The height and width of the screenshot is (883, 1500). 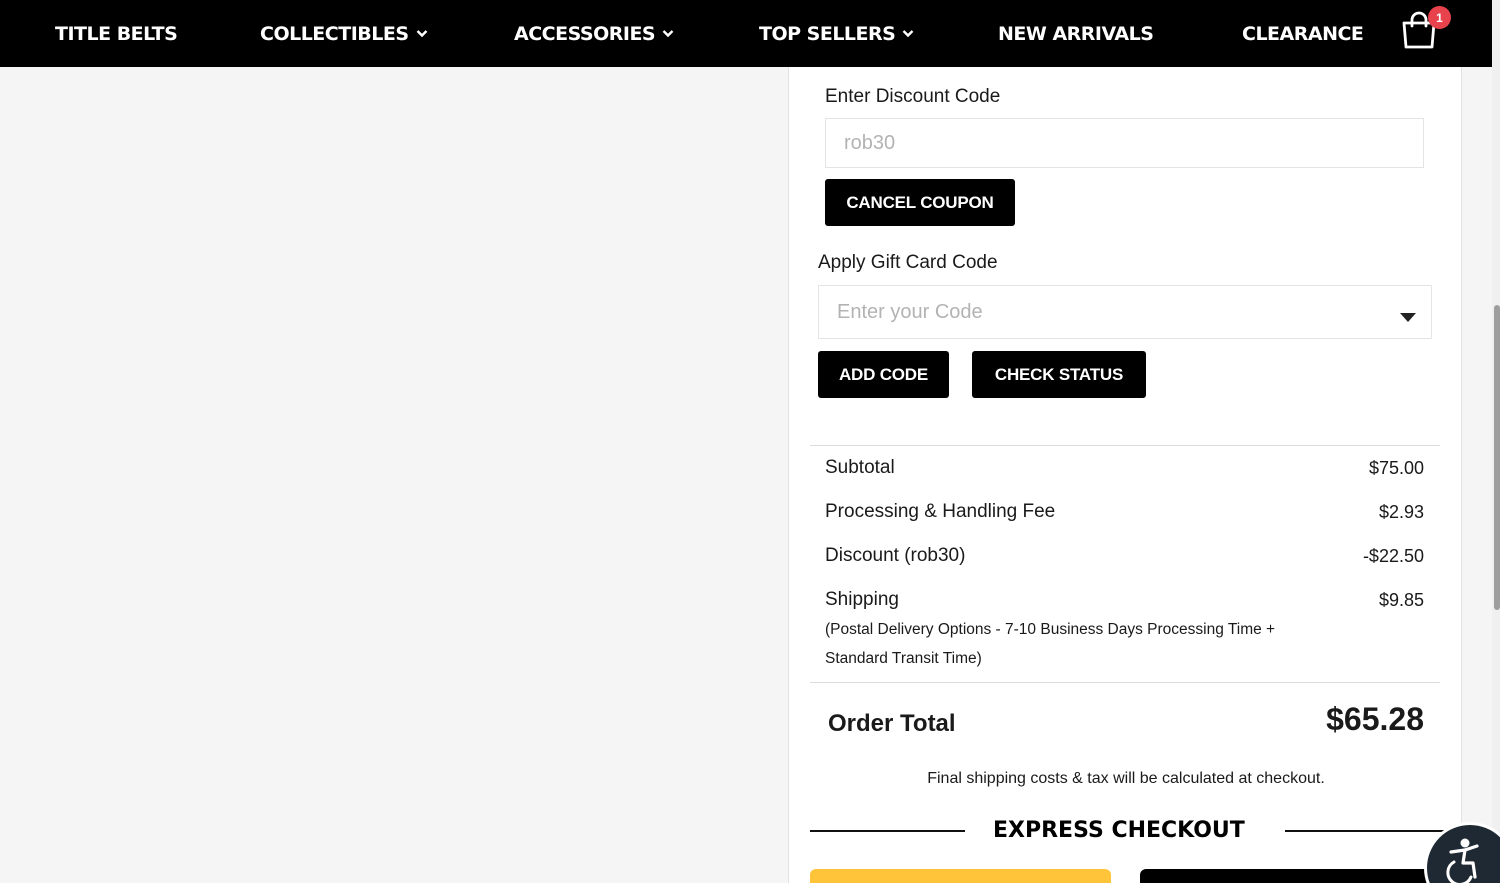 What do you see at coordinates (887, 831) in the screenshot?
I see `express-divider-left` at bounding box center [887, 831].